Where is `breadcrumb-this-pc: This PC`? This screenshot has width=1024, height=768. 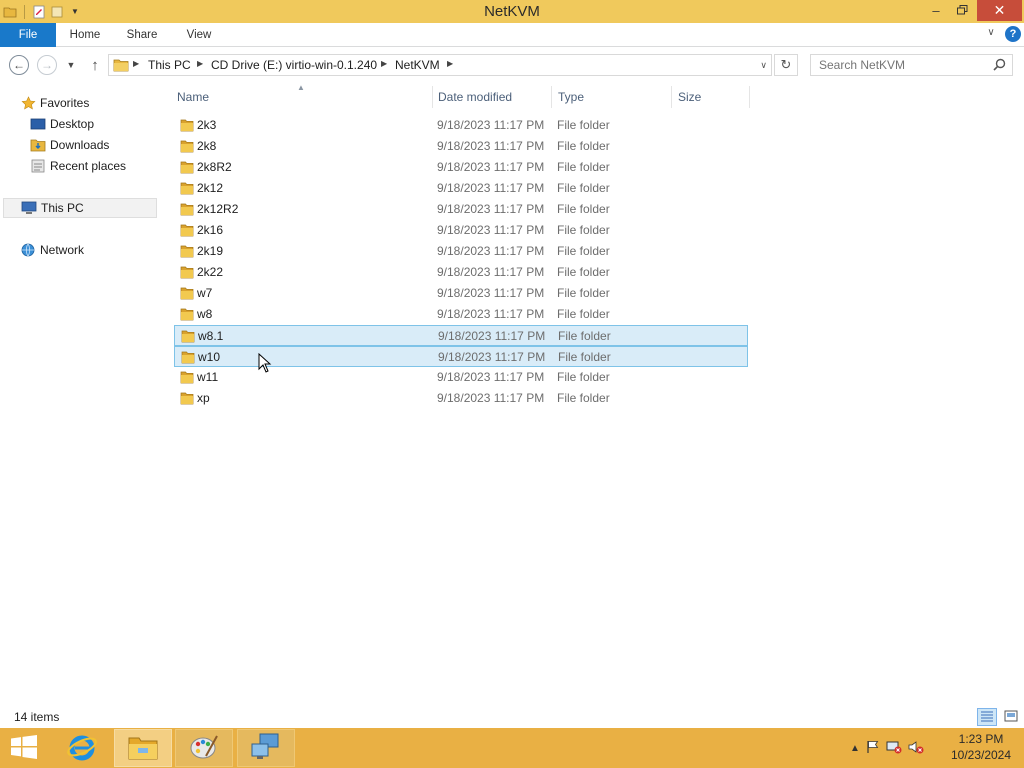
breadcrumb-this-pc: This PC is located at coordinates (169, 65).